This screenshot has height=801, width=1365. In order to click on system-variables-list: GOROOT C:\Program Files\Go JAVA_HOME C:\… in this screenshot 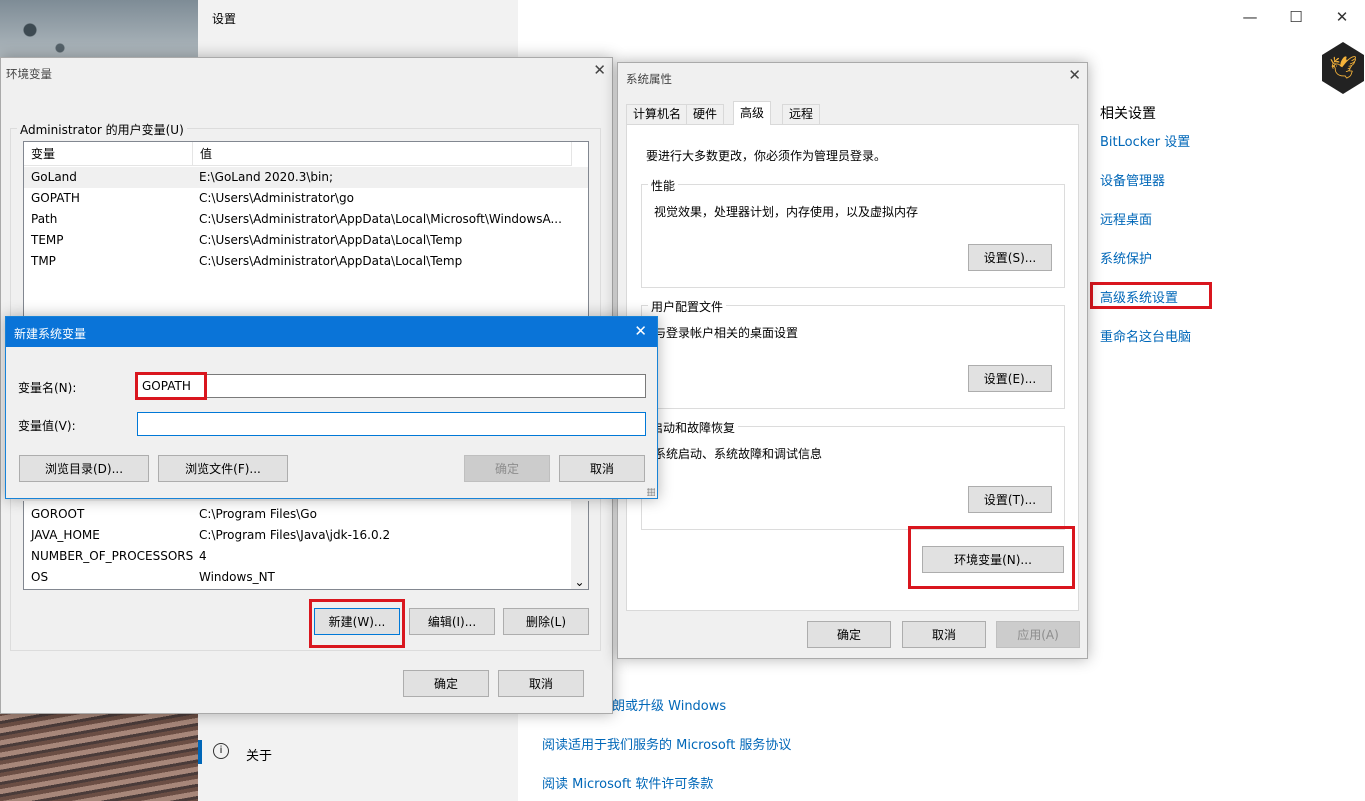, I will do `click(306, 545)`.